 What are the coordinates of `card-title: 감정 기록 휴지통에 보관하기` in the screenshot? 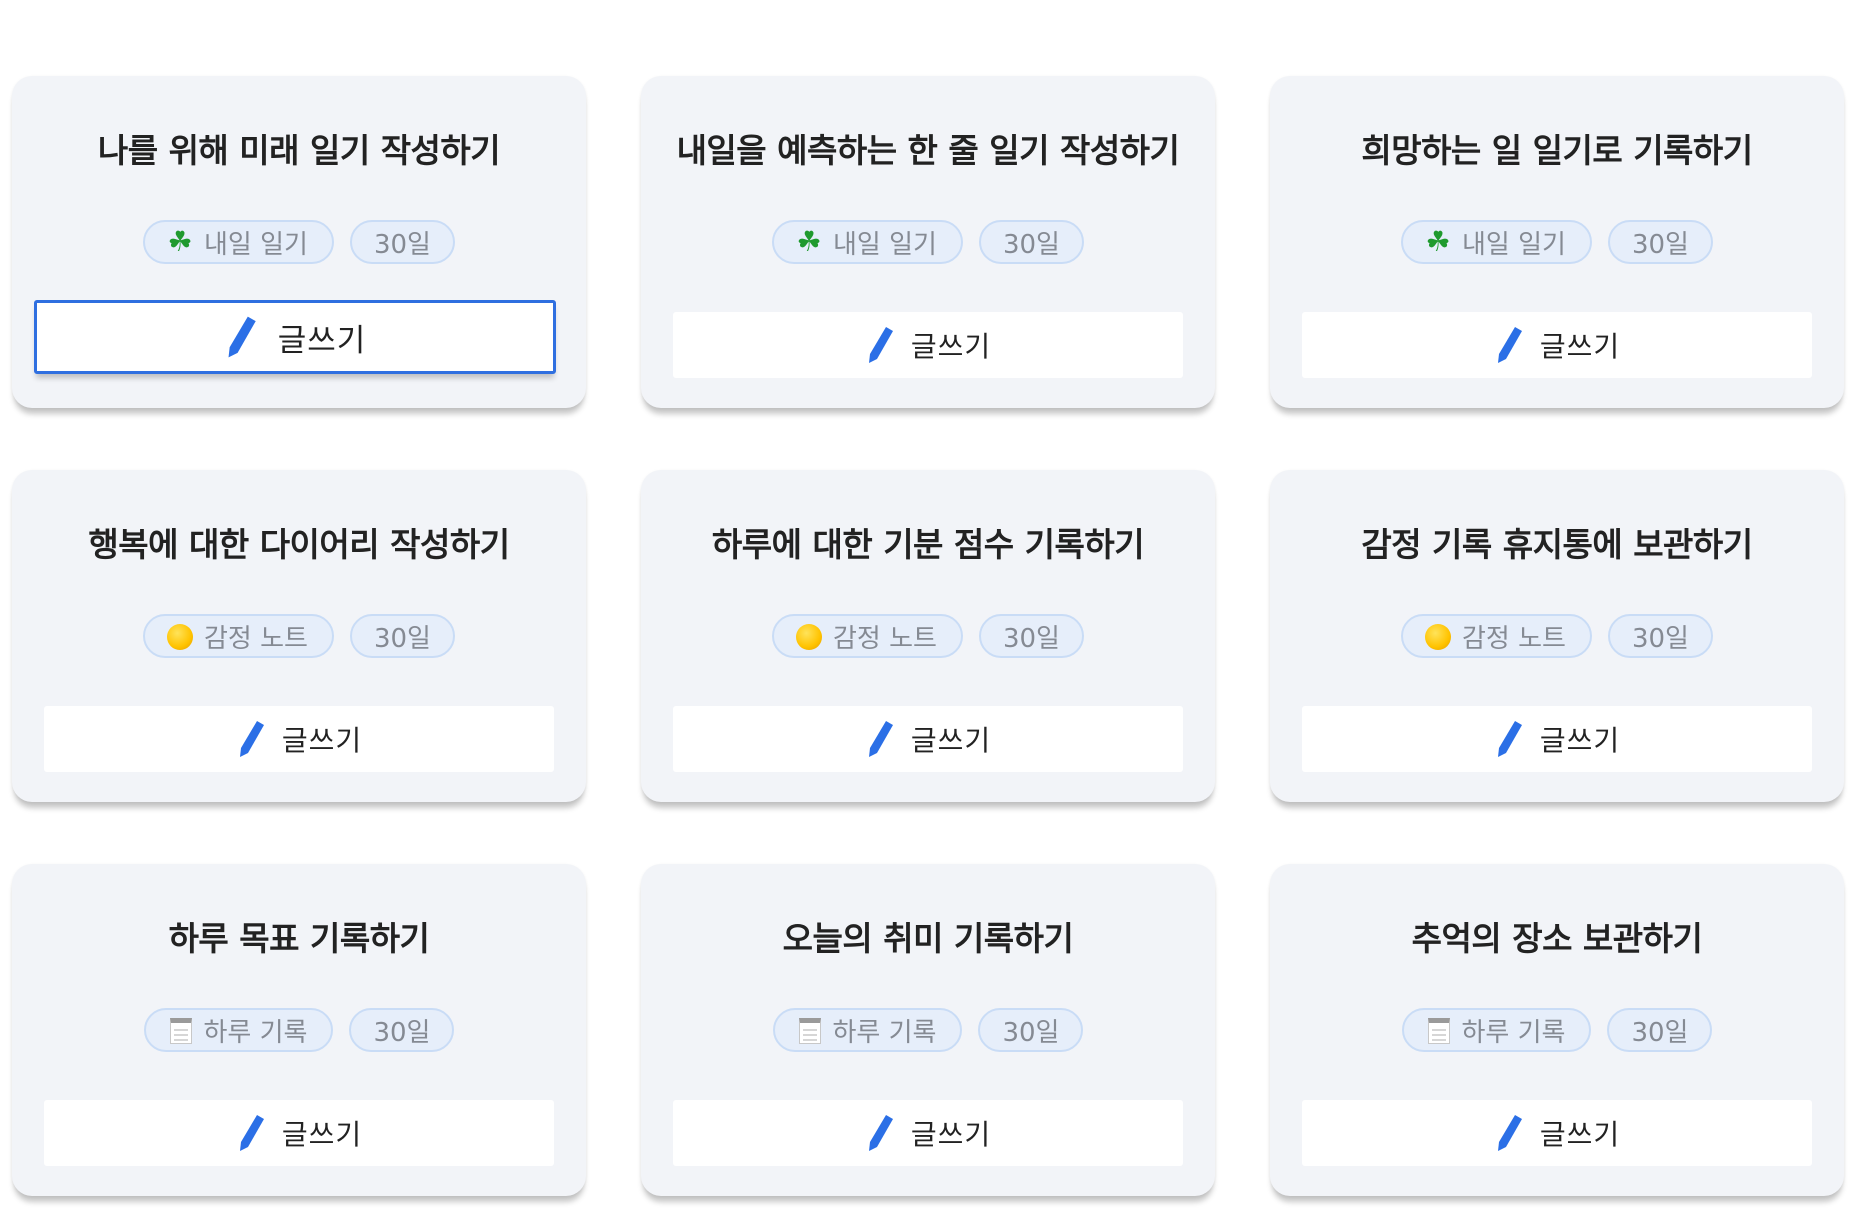 It's located at (1557, 544).